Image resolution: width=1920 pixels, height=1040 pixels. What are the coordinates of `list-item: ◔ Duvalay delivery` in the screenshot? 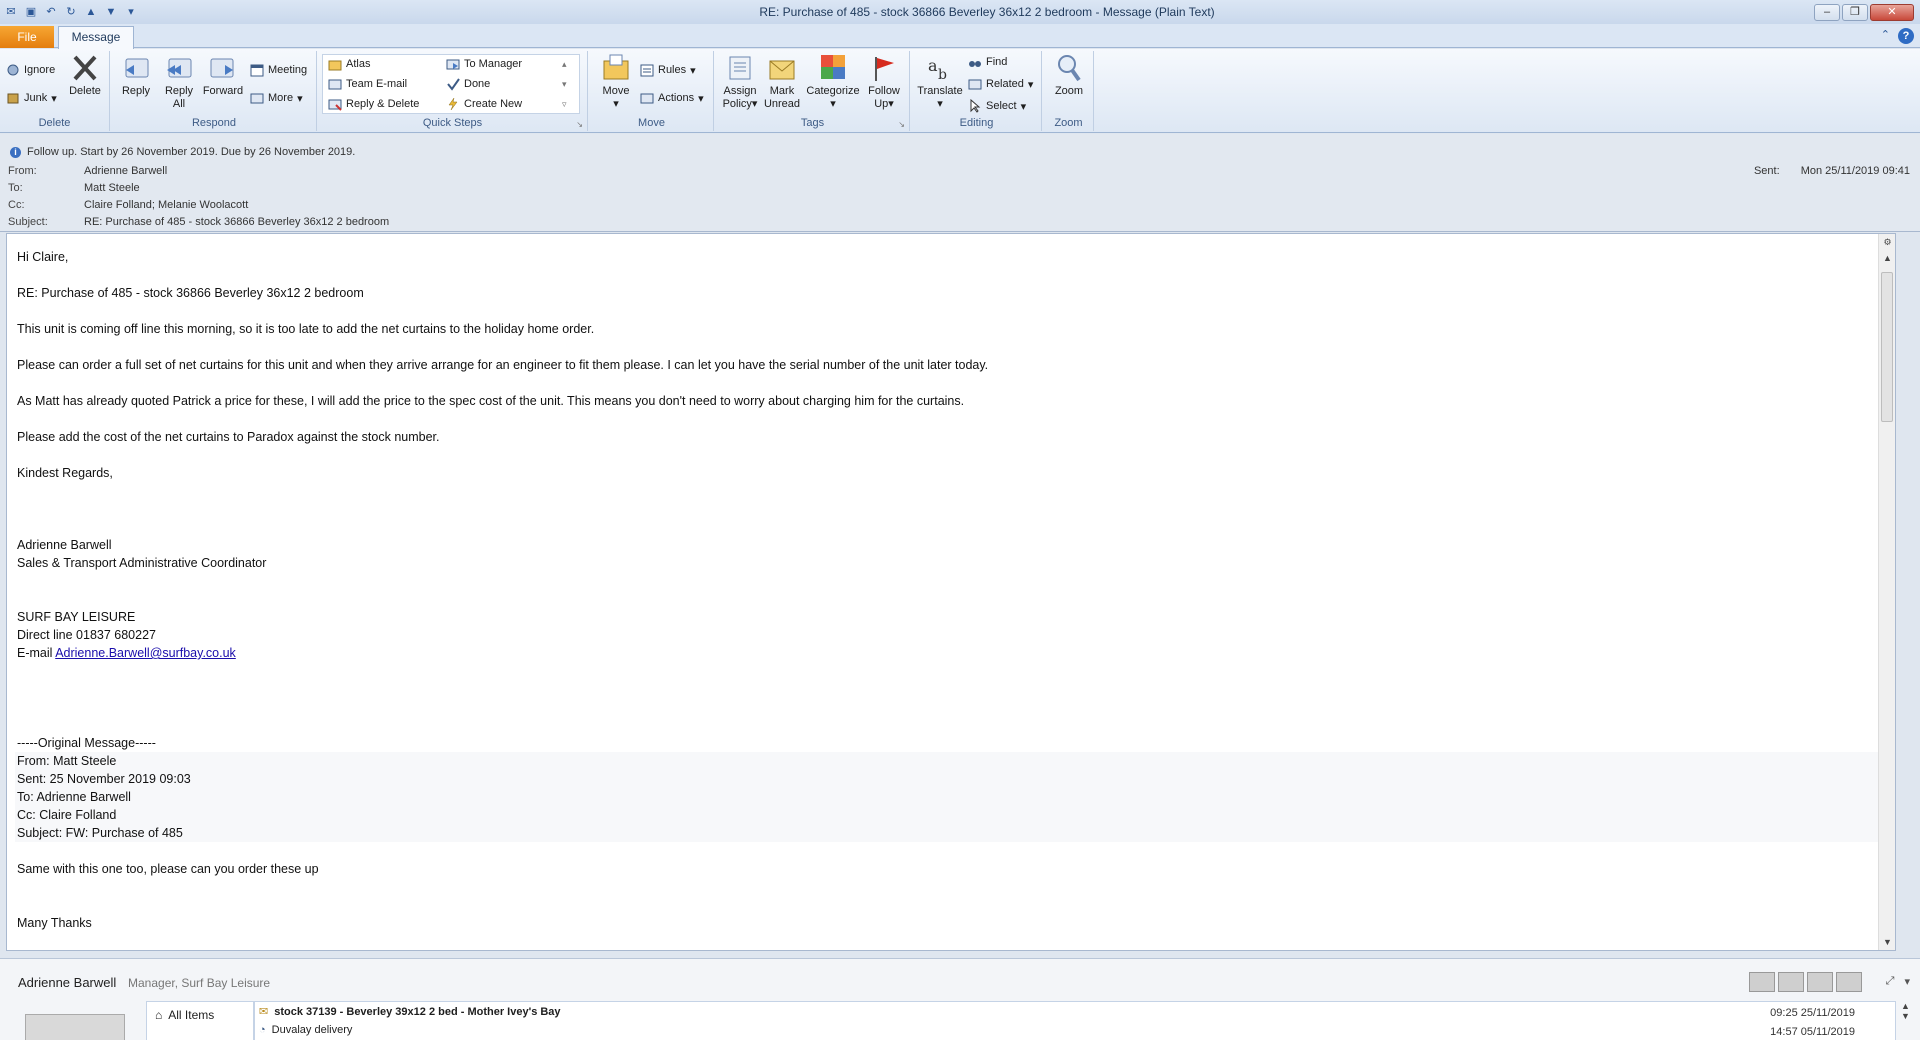 It's located at (305, 1030).